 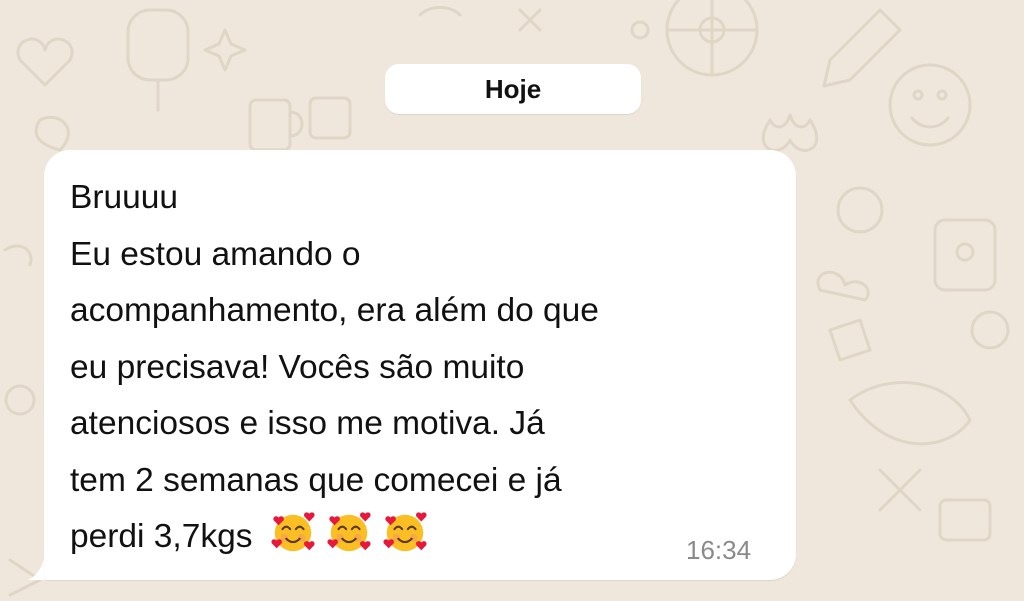 What do you see at coordinates (316, 480) in the screenshot?
I see `message-line: tem 2 semanas que comecei e já` at bounding box center [316, 480].